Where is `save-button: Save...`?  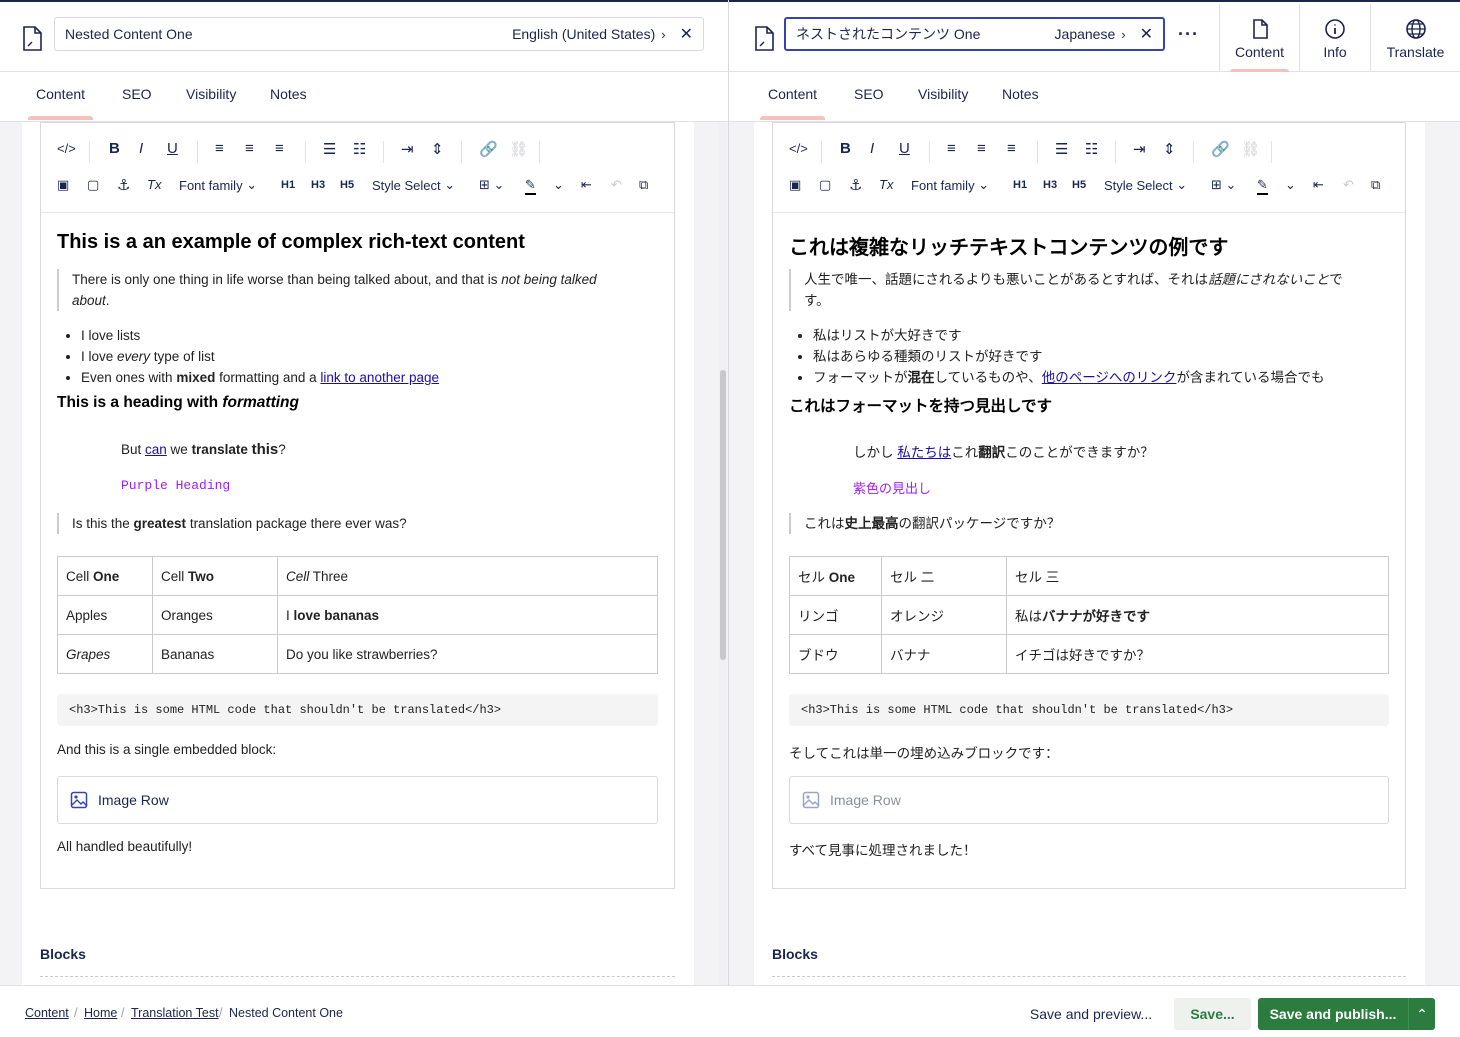 save-button: Save... is located at coordinates (1212, 1014).